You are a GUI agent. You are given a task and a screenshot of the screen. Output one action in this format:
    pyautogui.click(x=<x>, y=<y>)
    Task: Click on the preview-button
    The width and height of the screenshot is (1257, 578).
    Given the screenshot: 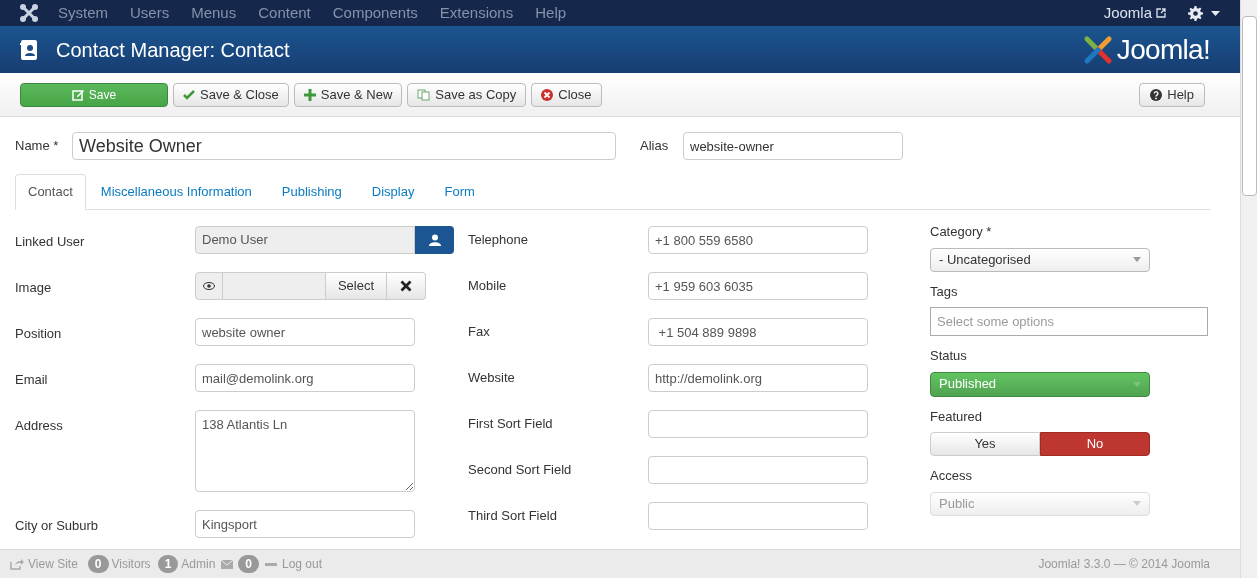 What is the action you would take?
    pyautogui.click(x=209, y=286)
    